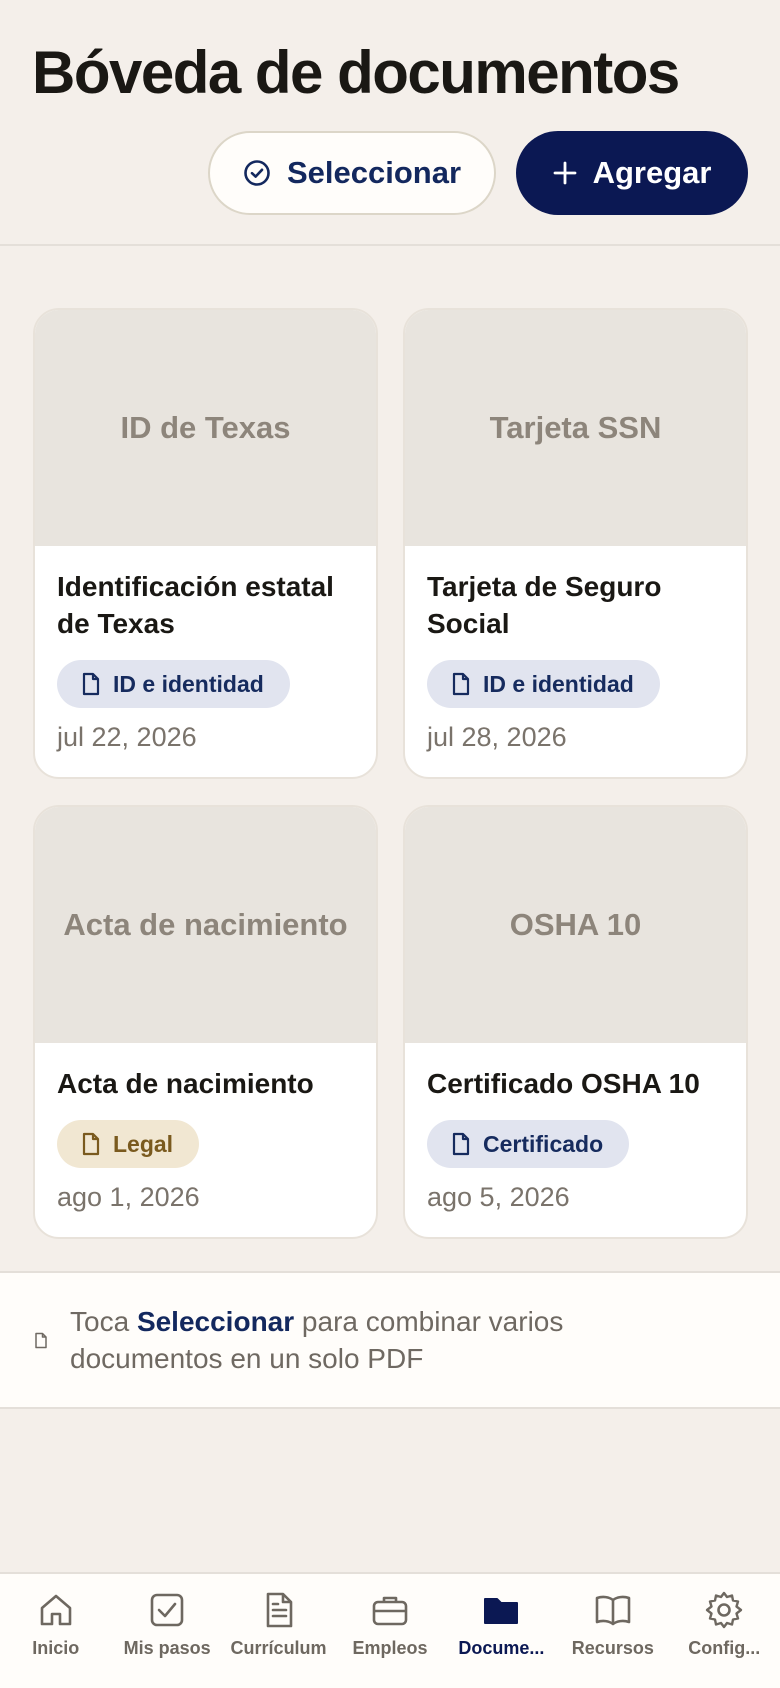  I want to click on page-title: Bóveda de documentos, so click(356, 72).